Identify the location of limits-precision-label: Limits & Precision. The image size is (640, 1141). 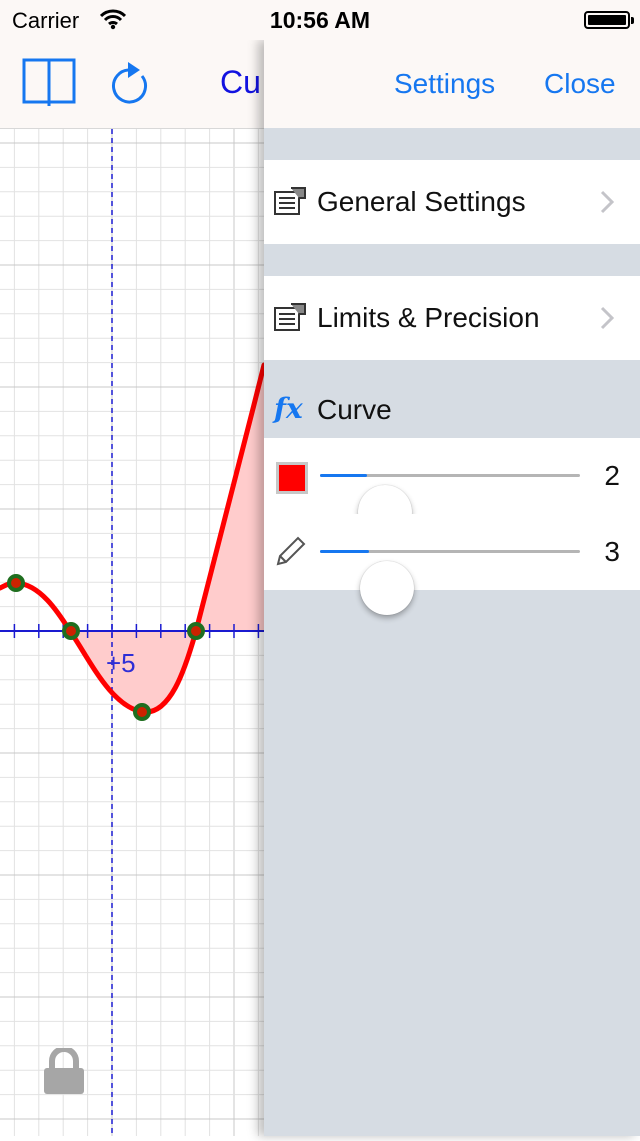
(428, 317).